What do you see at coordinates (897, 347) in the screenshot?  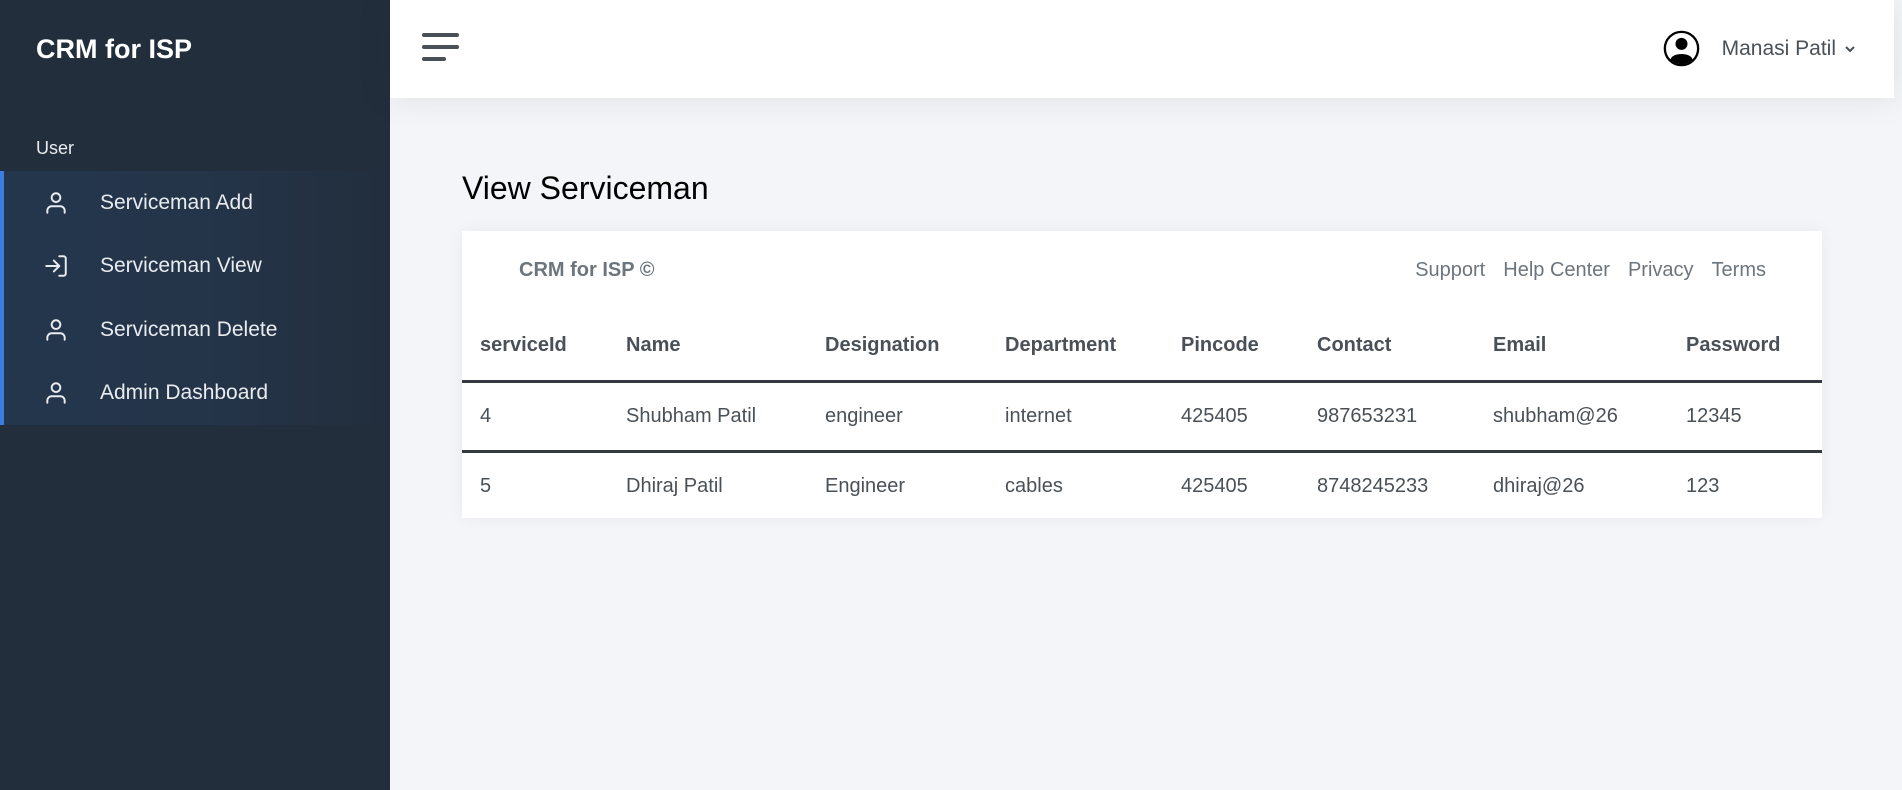 I see `column-header: Designation` at bounding box center [897, 347].